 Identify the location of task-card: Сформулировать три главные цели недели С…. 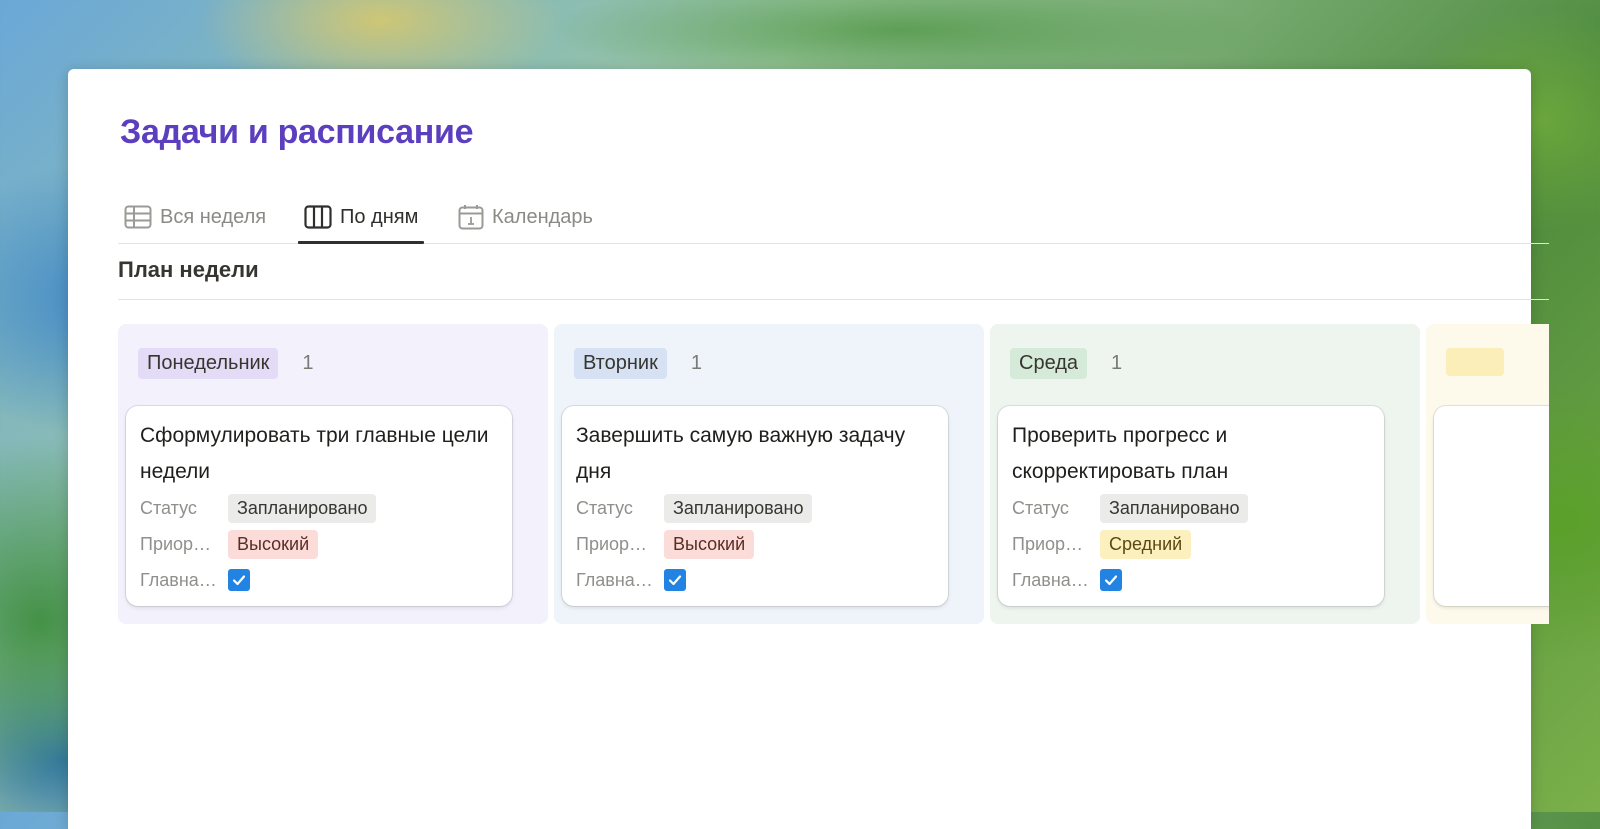
(319, 506).